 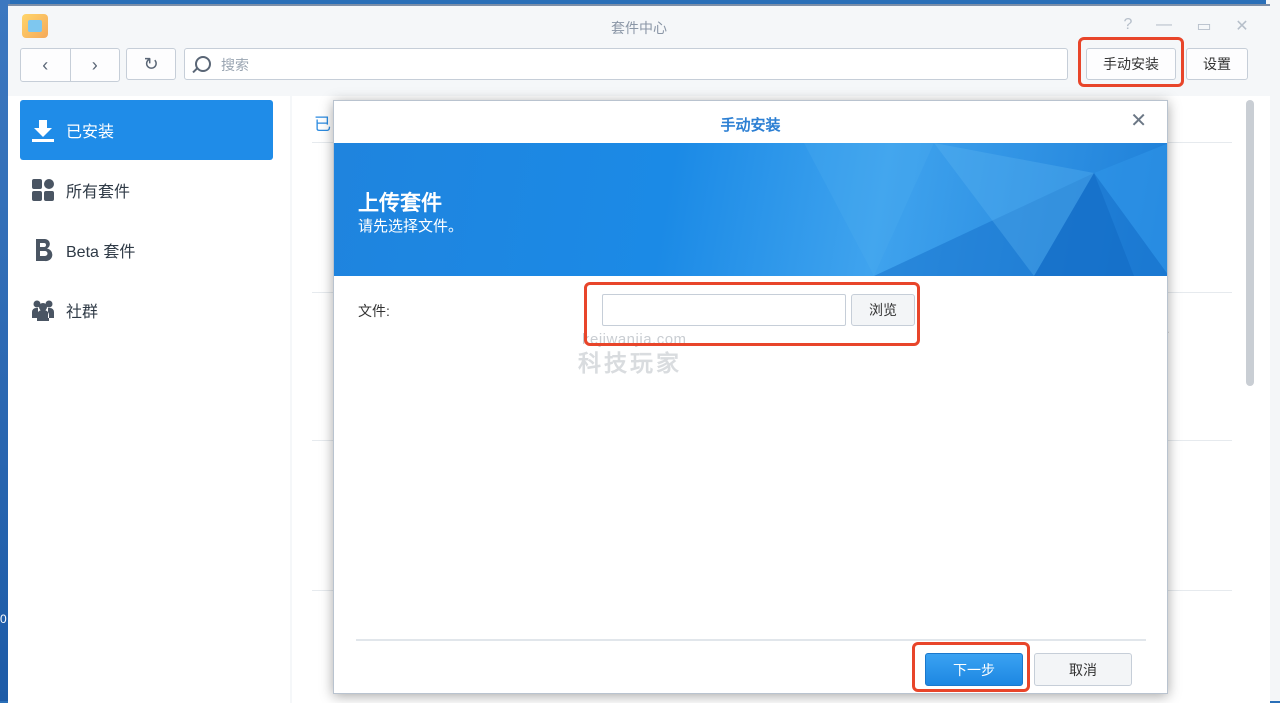 I want to click on search-input, so click(x=631, y=65).